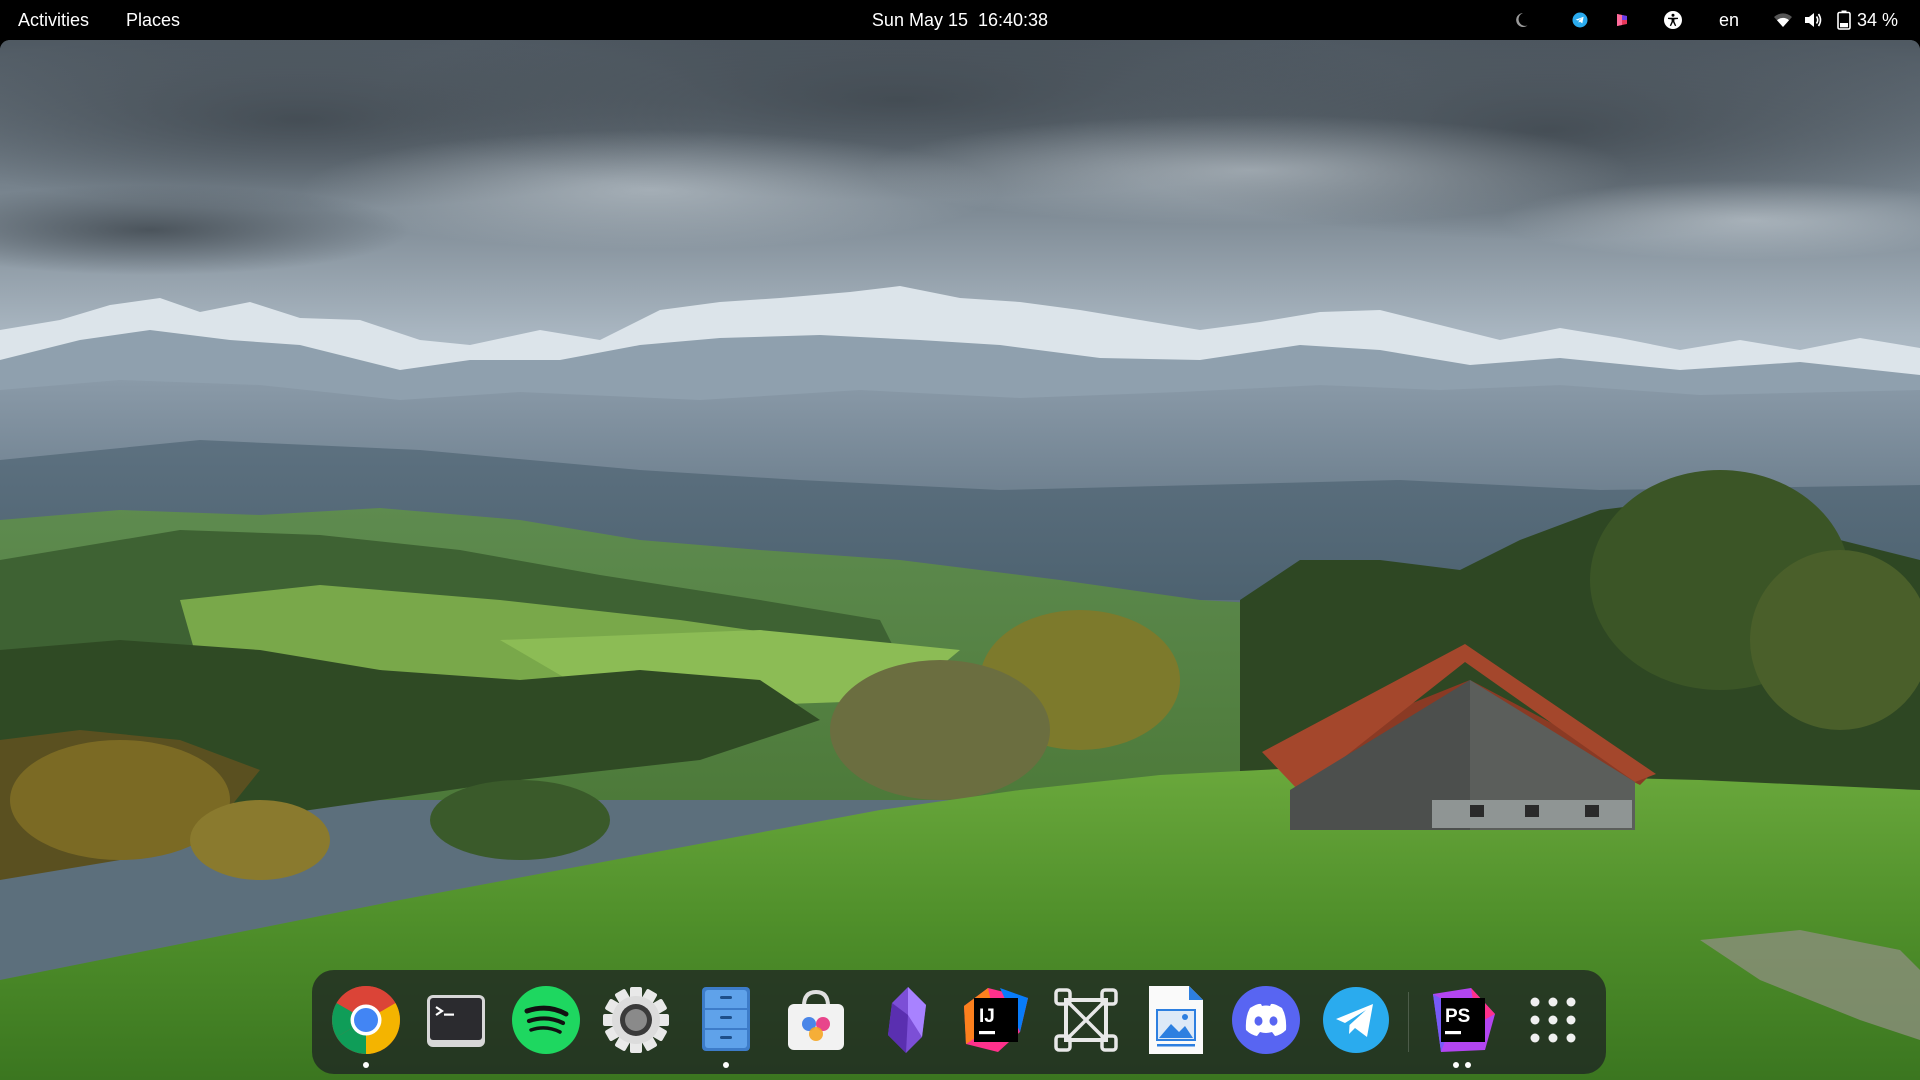  I want to click on obsidian-launcher, so click(906, 1020).